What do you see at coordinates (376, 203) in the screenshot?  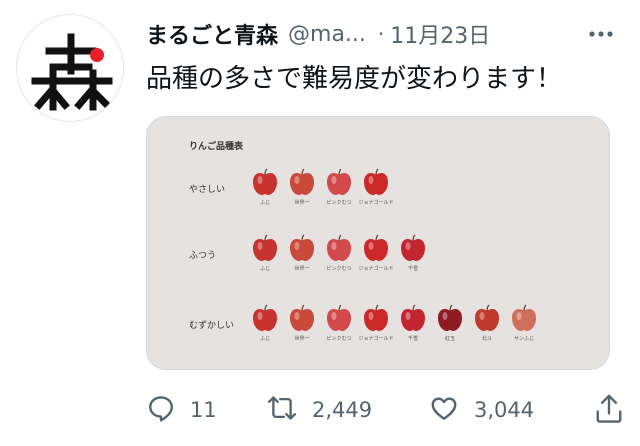 I see `apple-variety-label: ジョナゴールド` at bounding box center [376, 203].